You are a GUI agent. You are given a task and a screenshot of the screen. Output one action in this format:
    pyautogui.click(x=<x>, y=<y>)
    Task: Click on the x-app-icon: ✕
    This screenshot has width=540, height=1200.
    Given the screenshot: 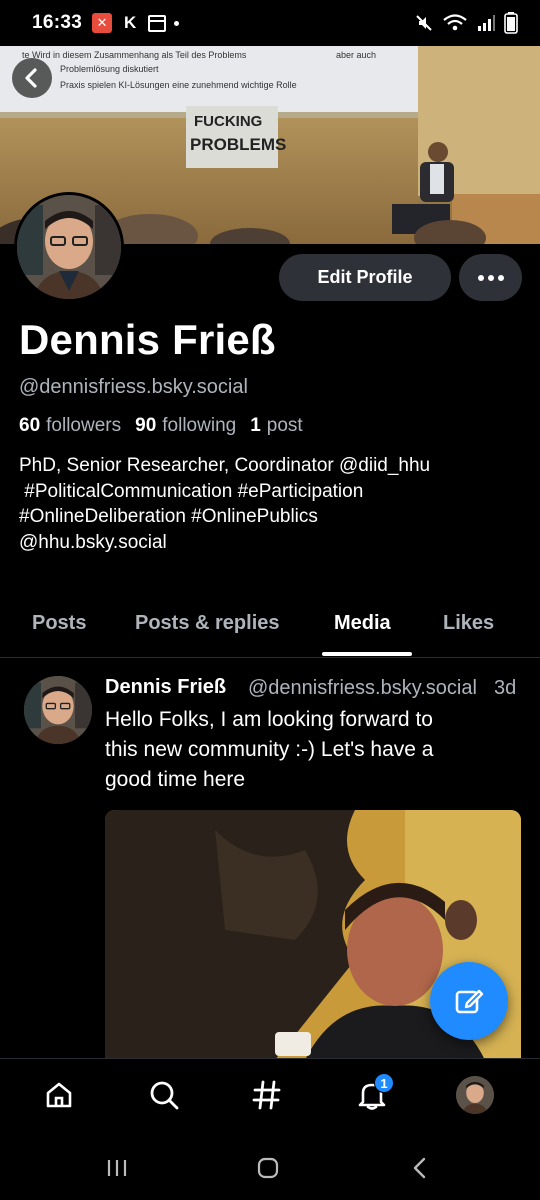 What is the action you would take?
    pyautogui.click(x=102, y=23)
    